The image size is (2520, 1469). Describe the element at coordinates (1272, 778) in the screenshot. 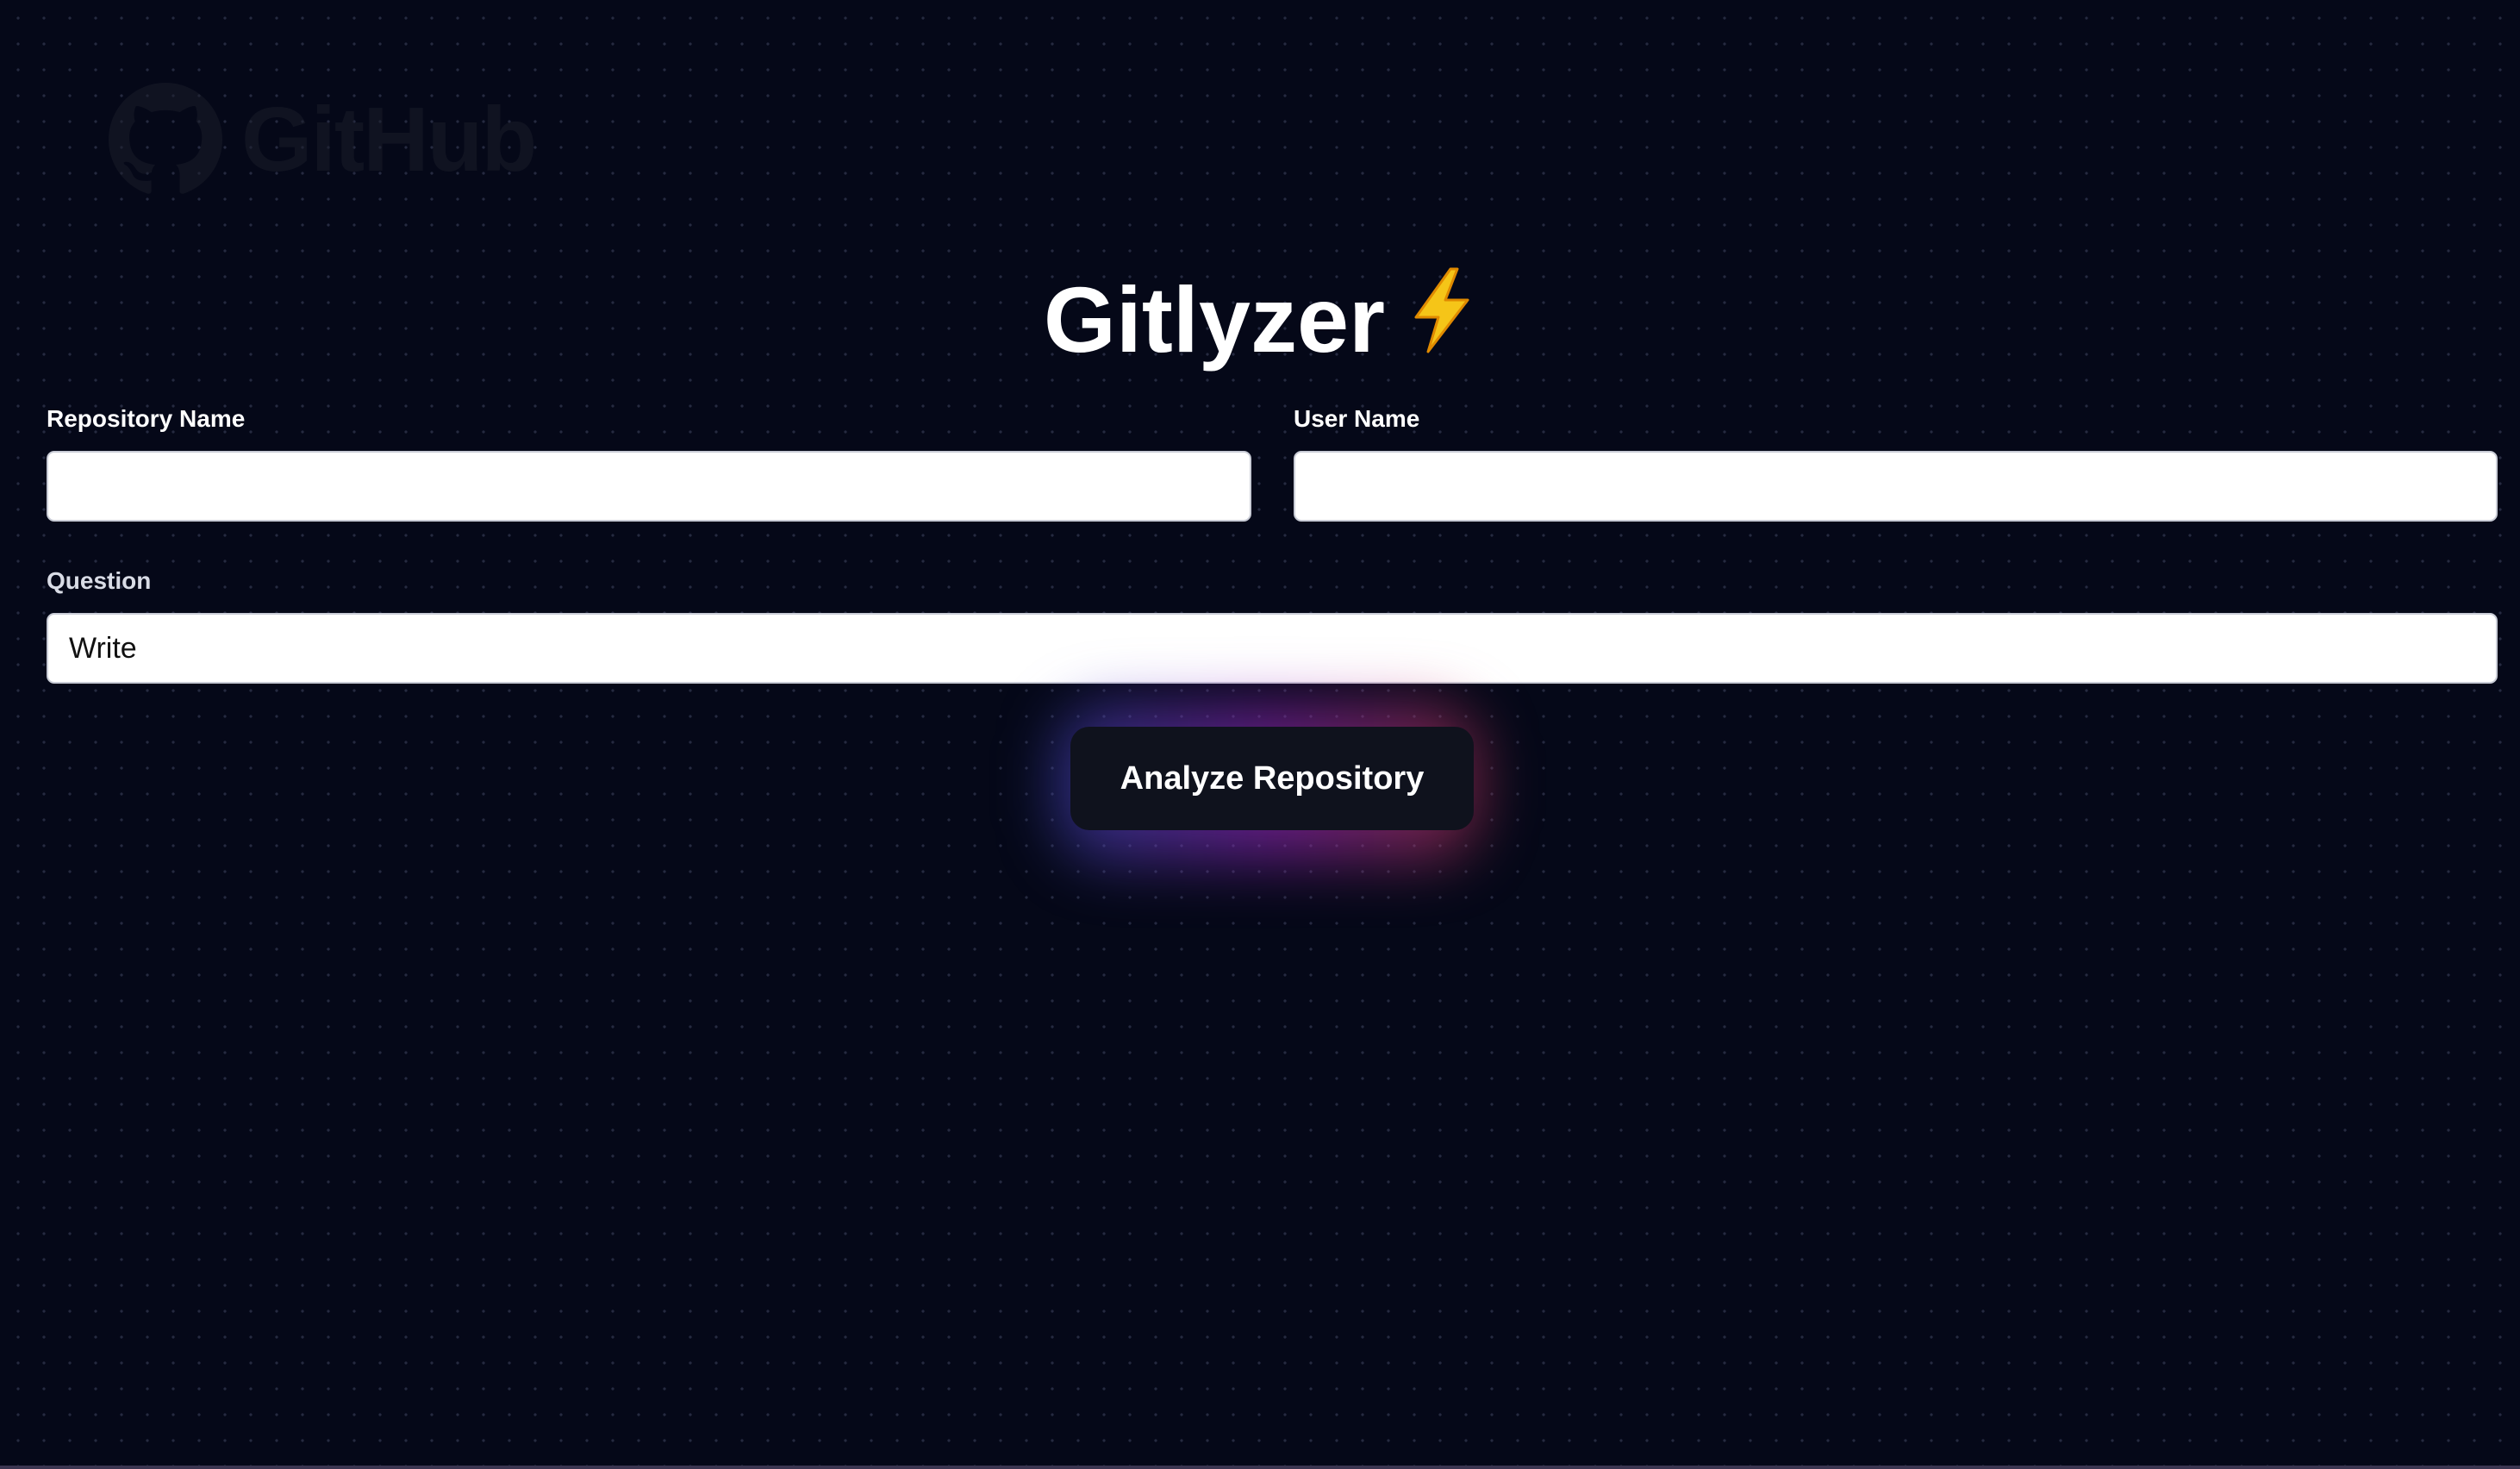

I see `analyze-repository-button: Analyze Repository` at that location.